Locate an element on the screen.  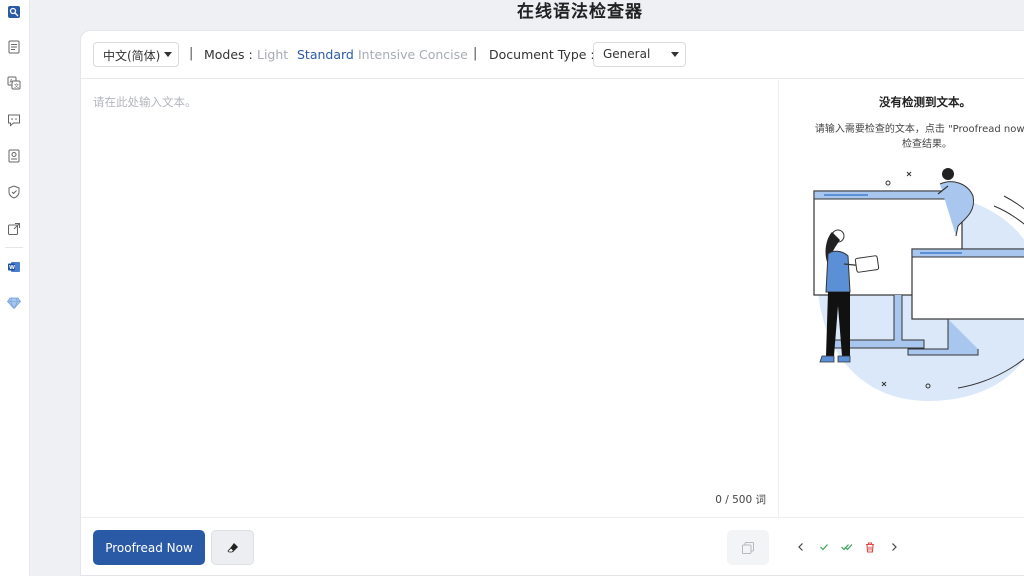
language-select-value: 中文(简体) is located at coordinates (132, 56).